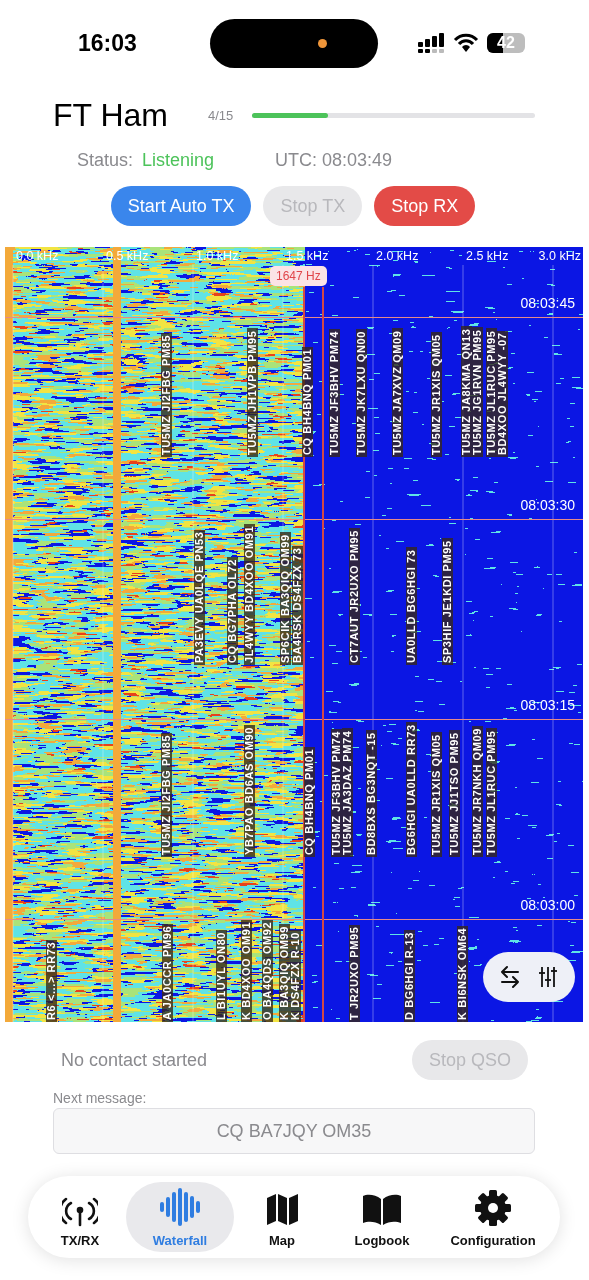  Describe the element at coordinates (547, 505) in the screenshot. I see `time-label: 08:03:30` at that location.